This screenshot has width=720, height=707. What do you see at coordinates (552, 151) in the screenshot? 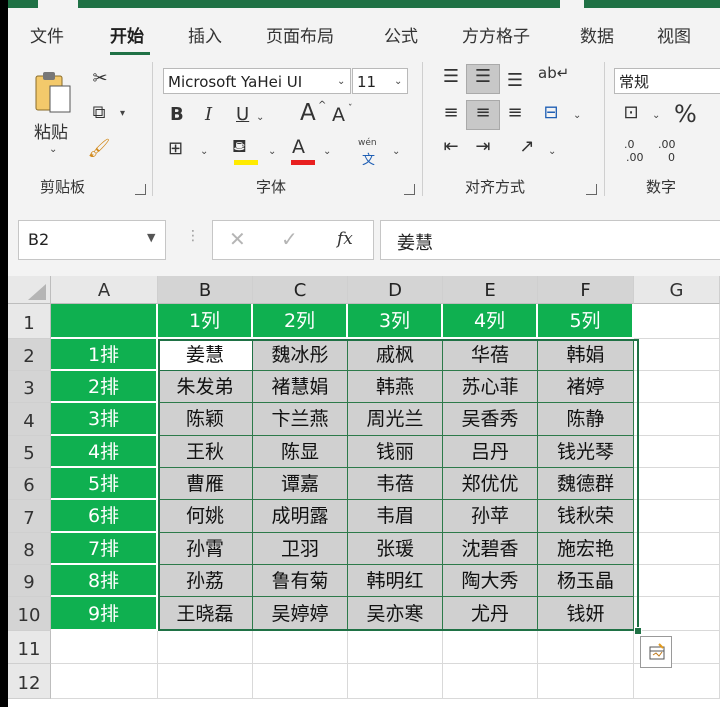
I see `orientation-caret: ⌄` at bounding box center [552, 151].